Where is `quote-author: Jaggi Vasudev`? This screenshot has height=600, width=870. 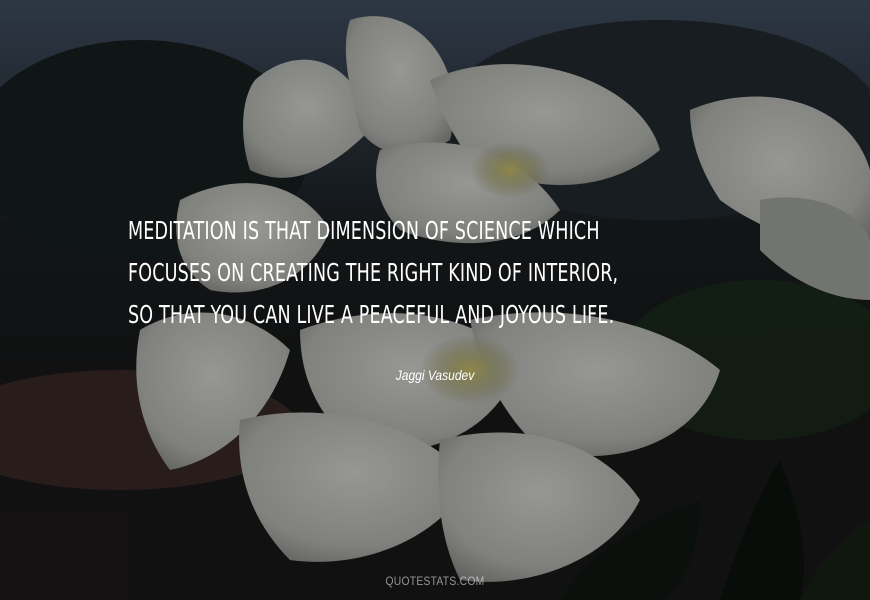 quote-author: Jaggi Vasudev is located at coordinates (435, 375).